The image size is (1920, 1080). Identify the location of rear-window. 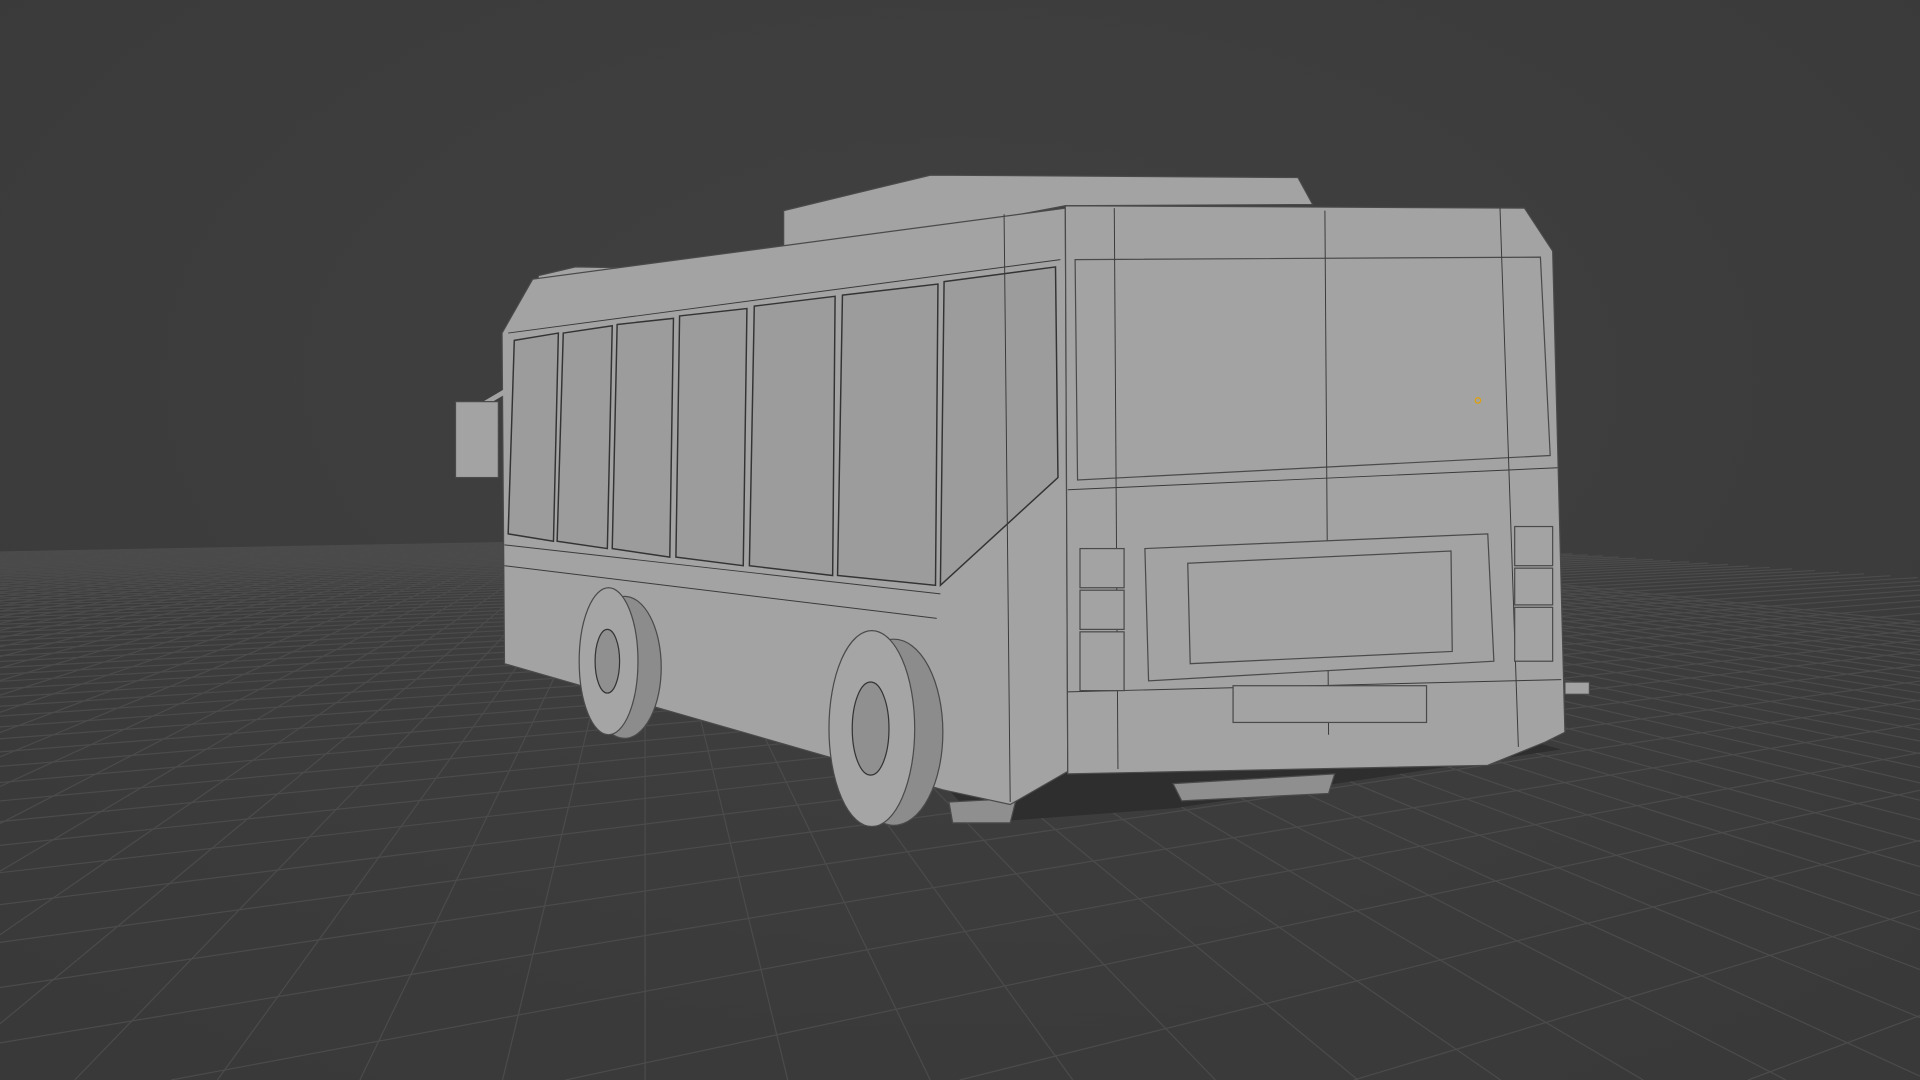
(1312, 368).